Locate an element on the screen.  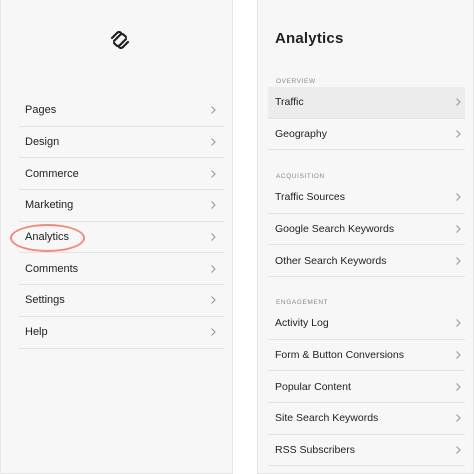
menu-item-rss-subscribers: RSS Subscribers is located at coordinates (366, 451).